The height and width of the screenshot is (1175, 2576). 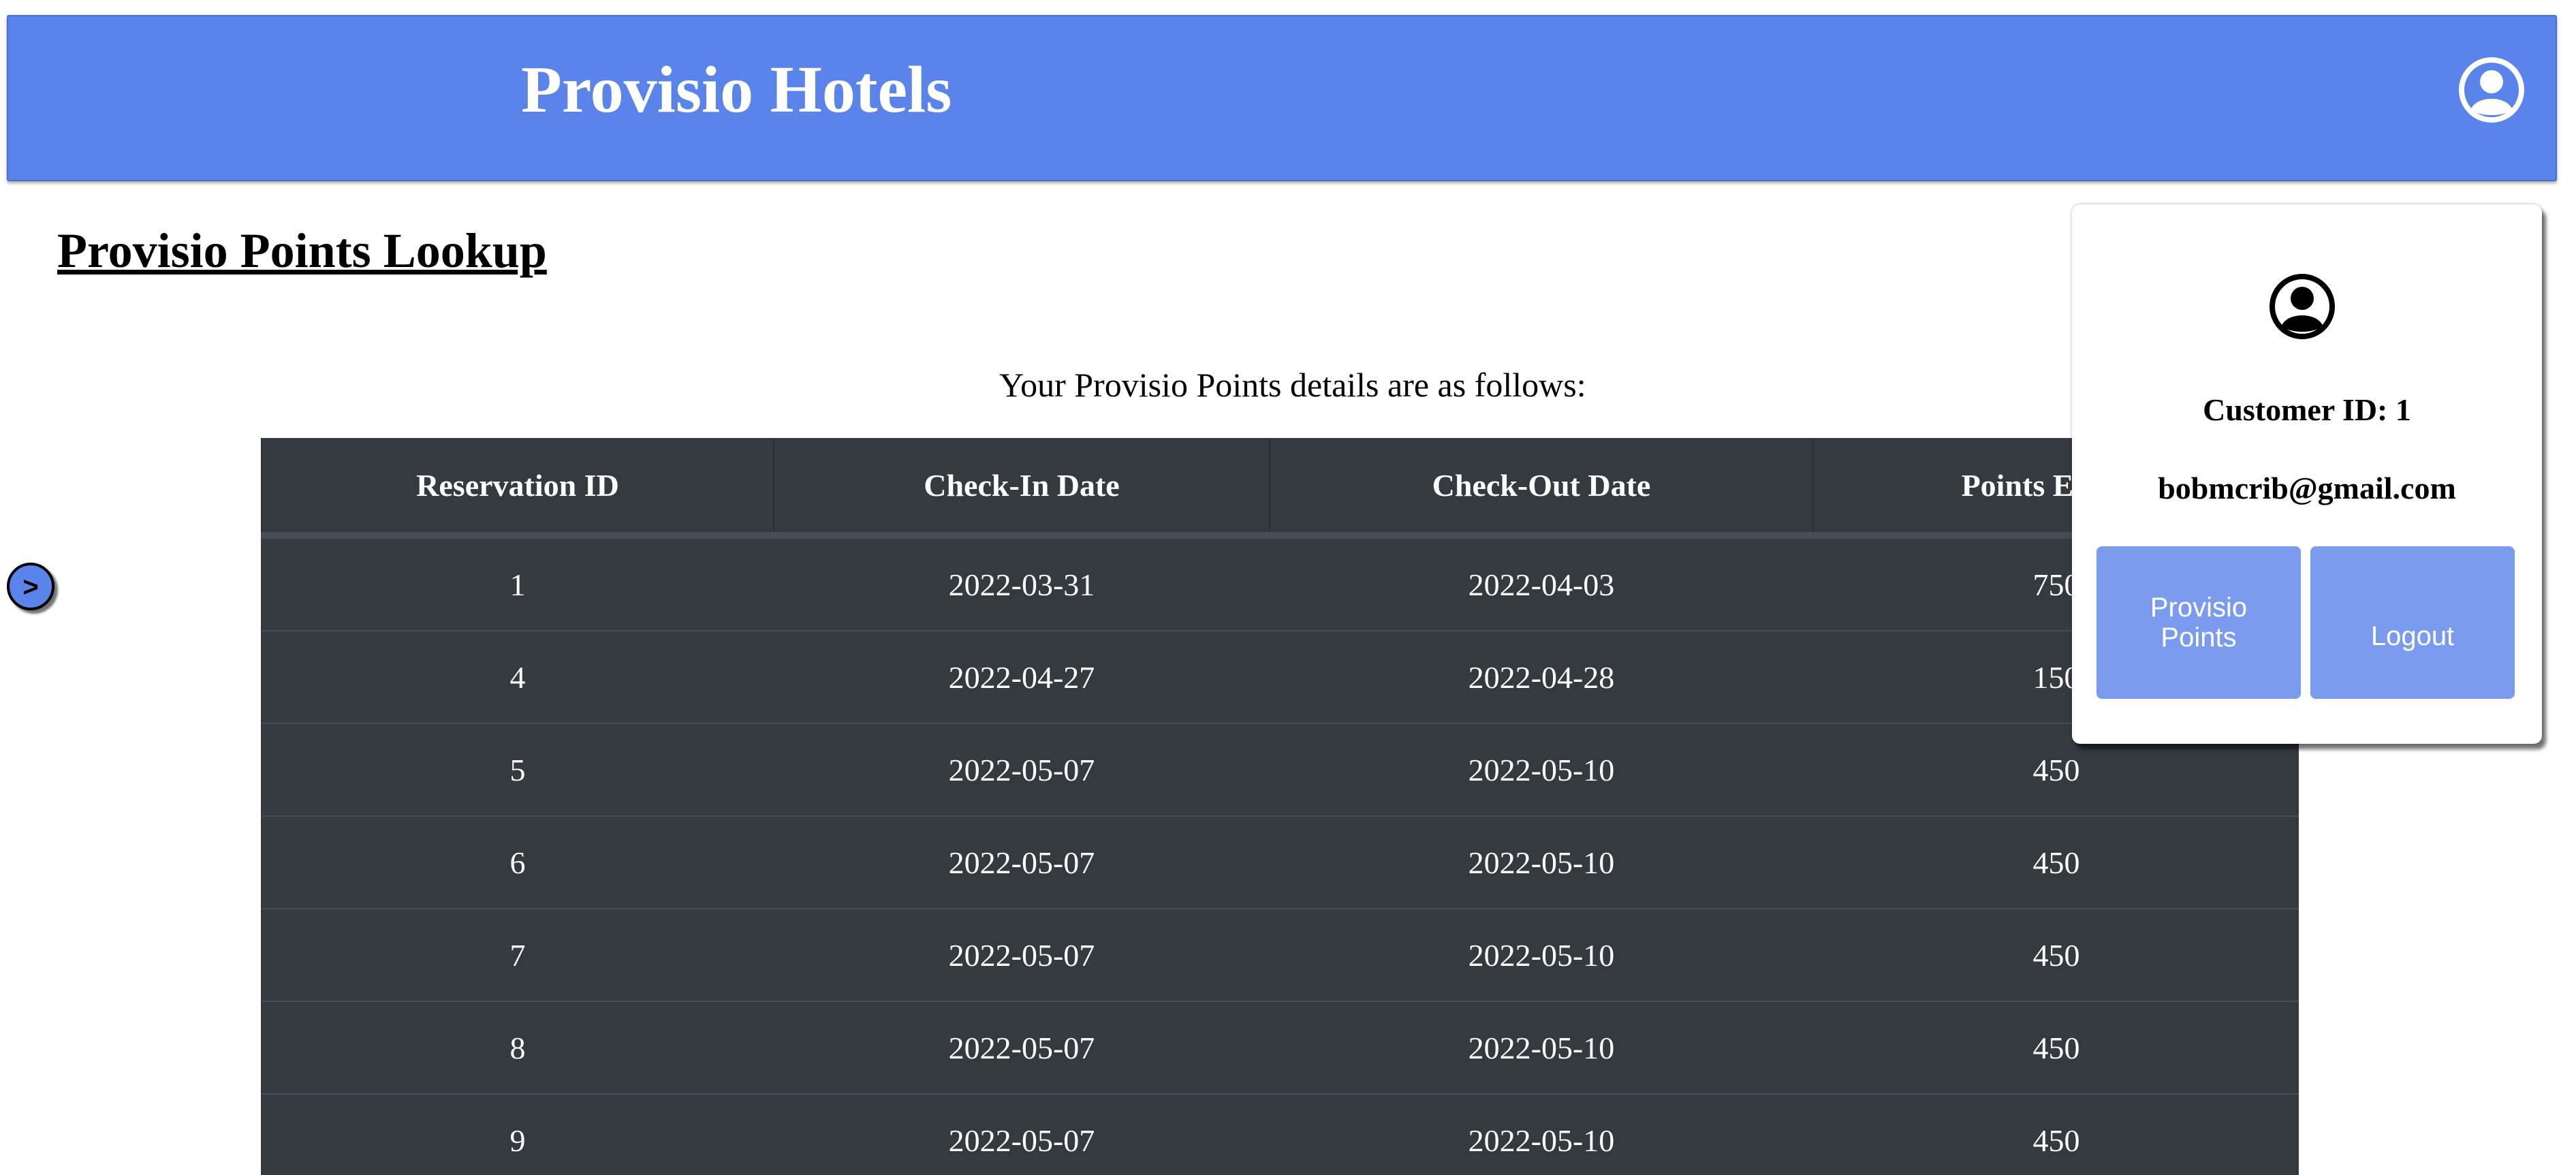 I want to click on table-row: 8 2022-05-07 2022-05-10 450, so click(x=1280, y=1047).